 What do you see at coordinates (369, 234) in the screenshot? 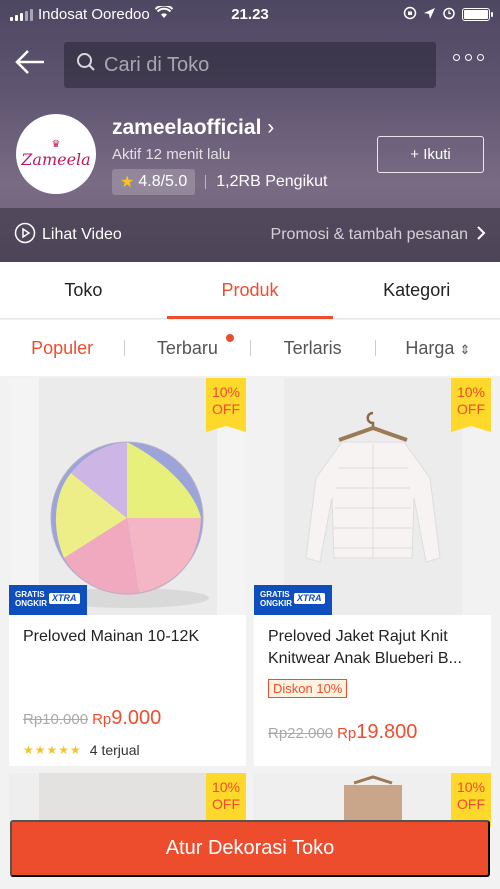
I see `promo-label: Promosi & tambah pesanan` at bounding box center [369, 234].